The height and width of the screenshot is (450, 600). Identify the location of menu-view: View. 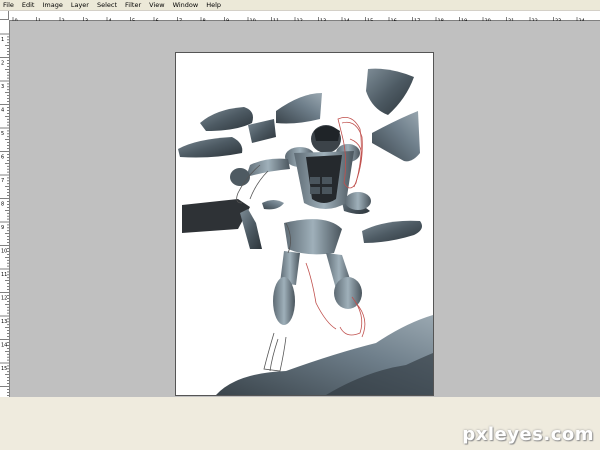
(156, 5).